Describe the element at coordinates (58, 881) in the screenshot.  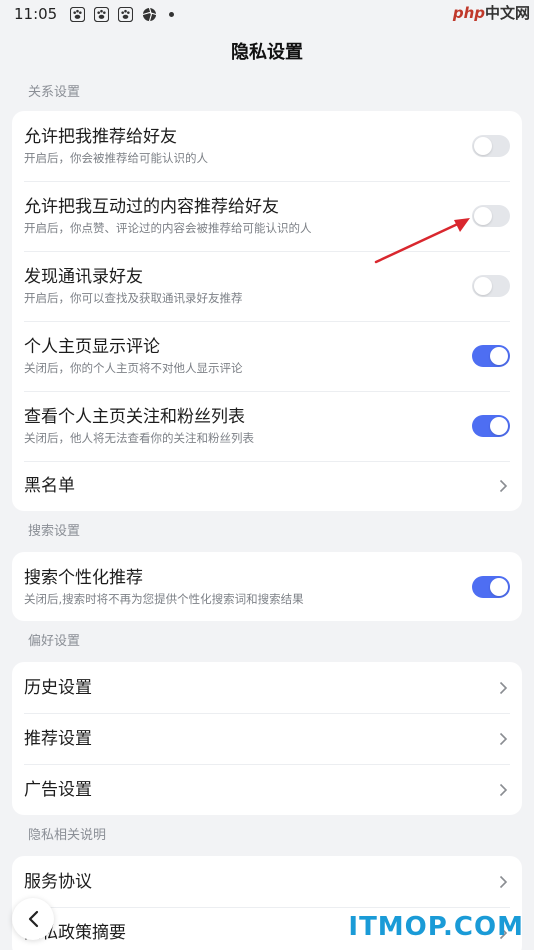
I see `setting-title: 服务协议` at that location.